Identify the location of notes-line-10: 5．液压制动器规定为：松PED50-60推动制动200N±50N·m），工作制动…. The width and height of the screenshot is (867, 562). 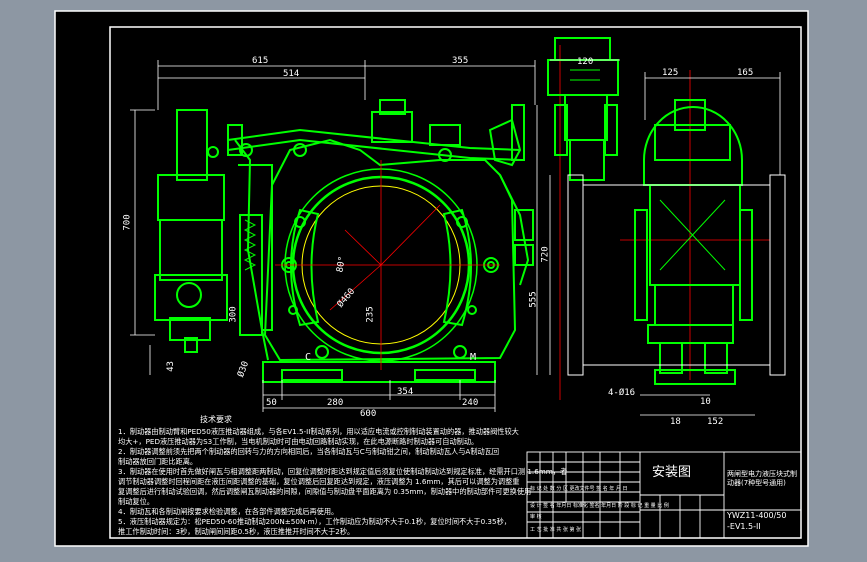
(314, 521).